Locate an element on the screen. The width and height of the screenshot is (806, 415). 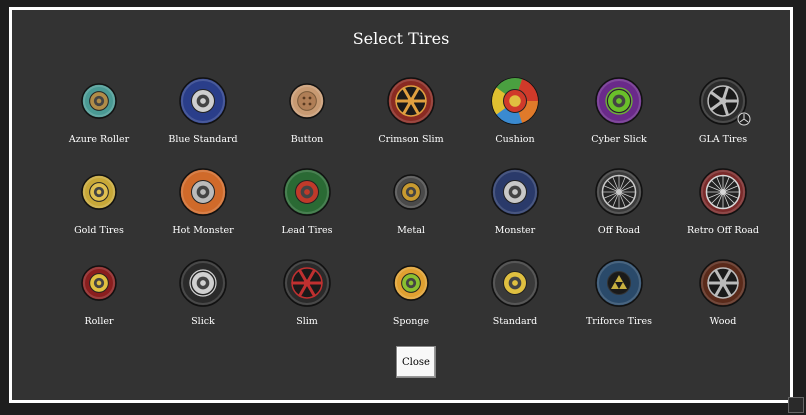
tire-option: Gold Tires is located at coordinates (99, 209).